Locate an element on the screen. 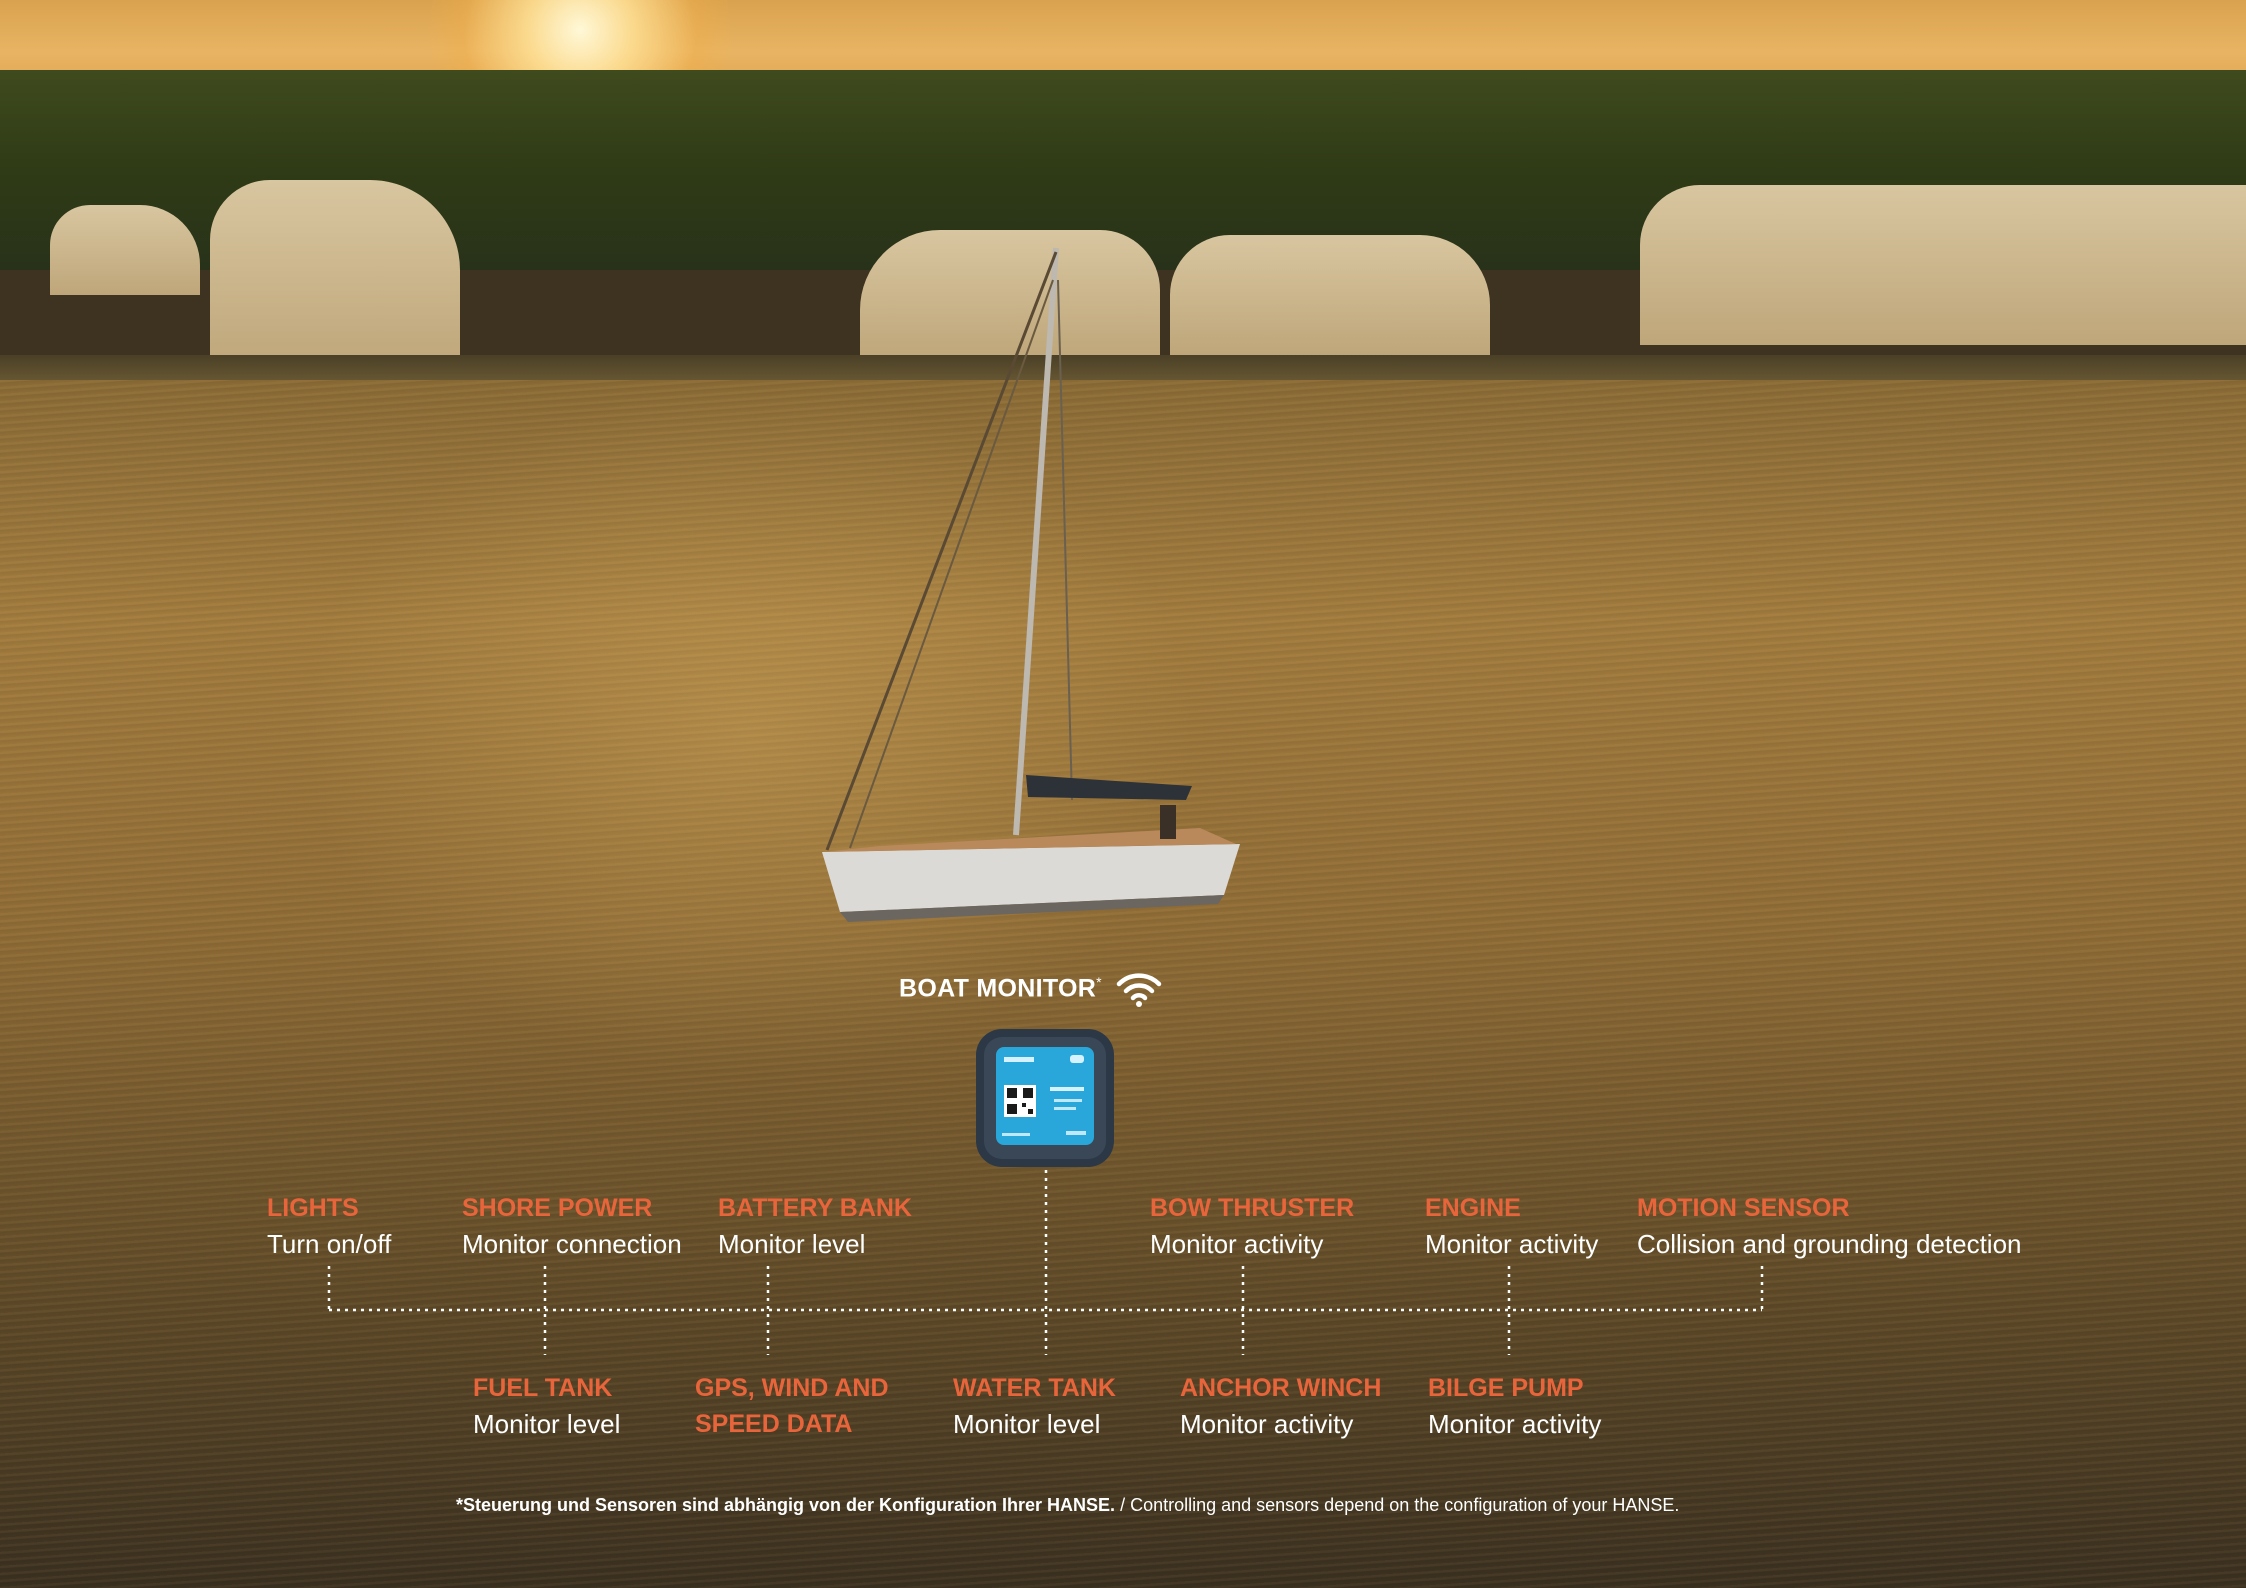  feature-name: ENGINE is located at coordinates (1473, 1208).